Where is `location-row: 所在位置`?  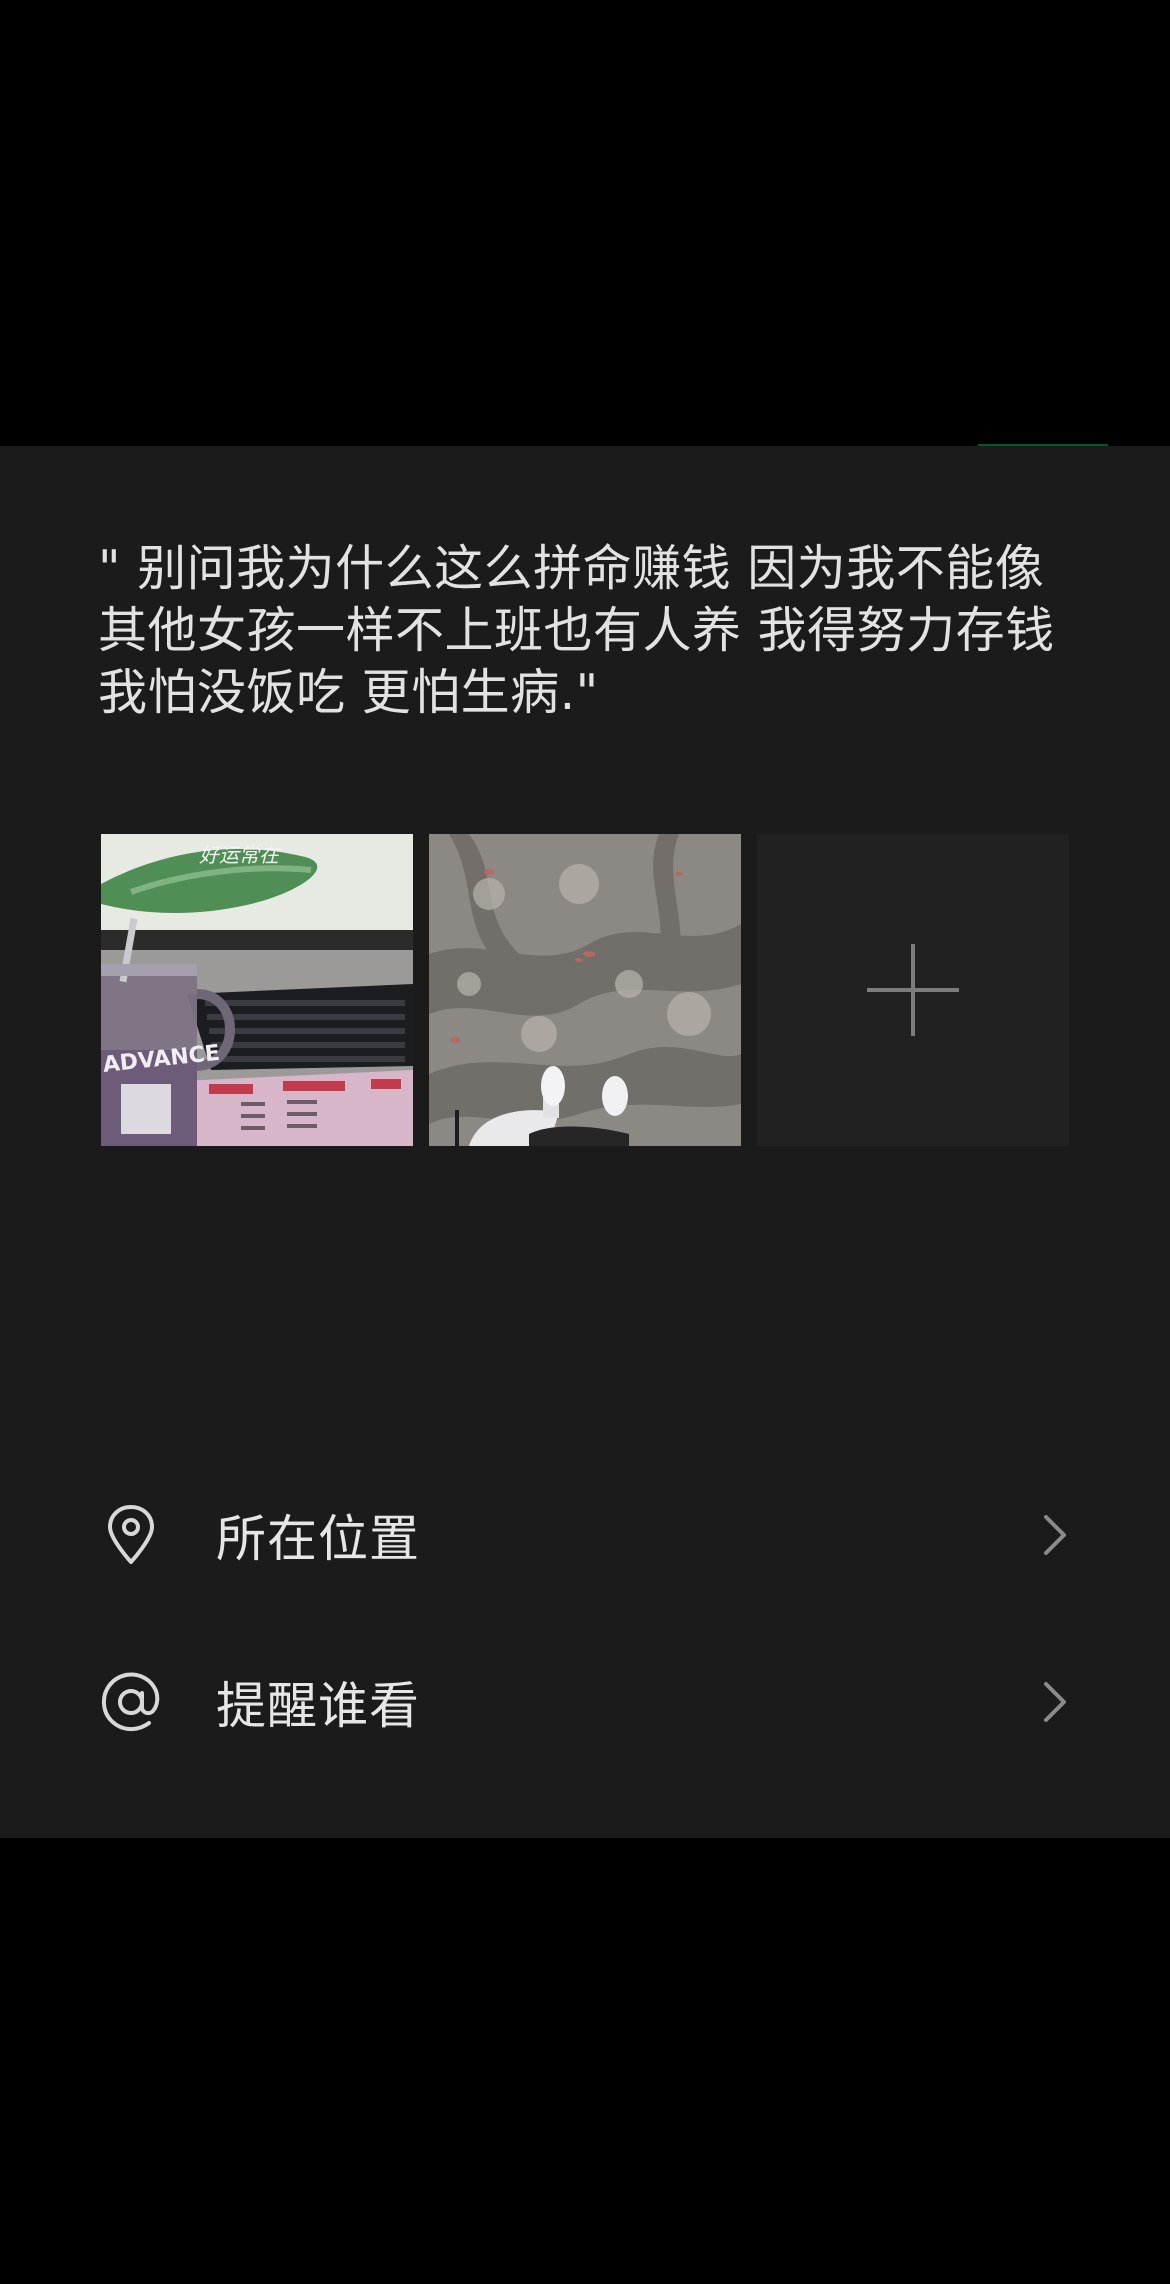
location-row: 所在位置 is located at coordinates (585, 1535).